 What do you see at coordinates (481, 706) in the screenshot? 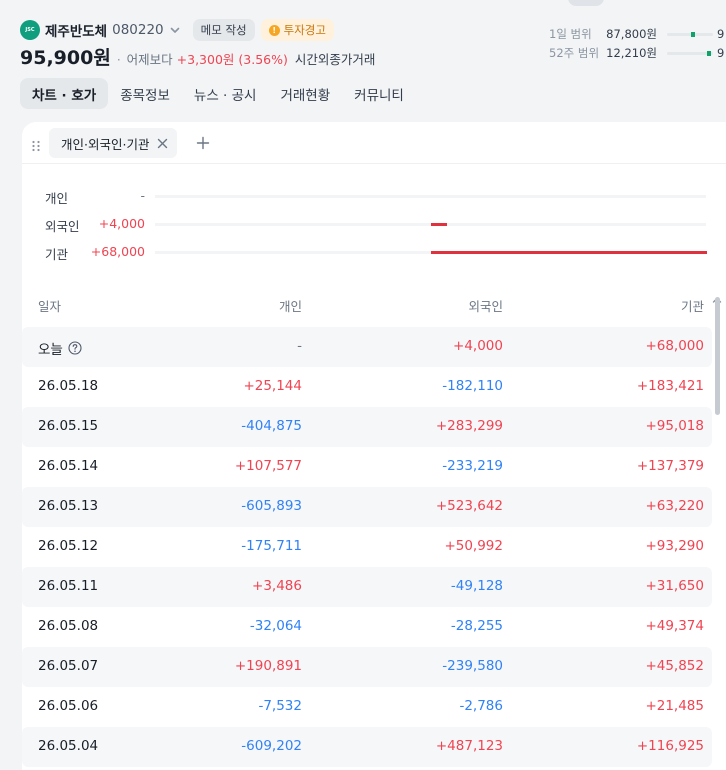
I see `cell-foreign: -2,786` at bounding box center [481, 706].